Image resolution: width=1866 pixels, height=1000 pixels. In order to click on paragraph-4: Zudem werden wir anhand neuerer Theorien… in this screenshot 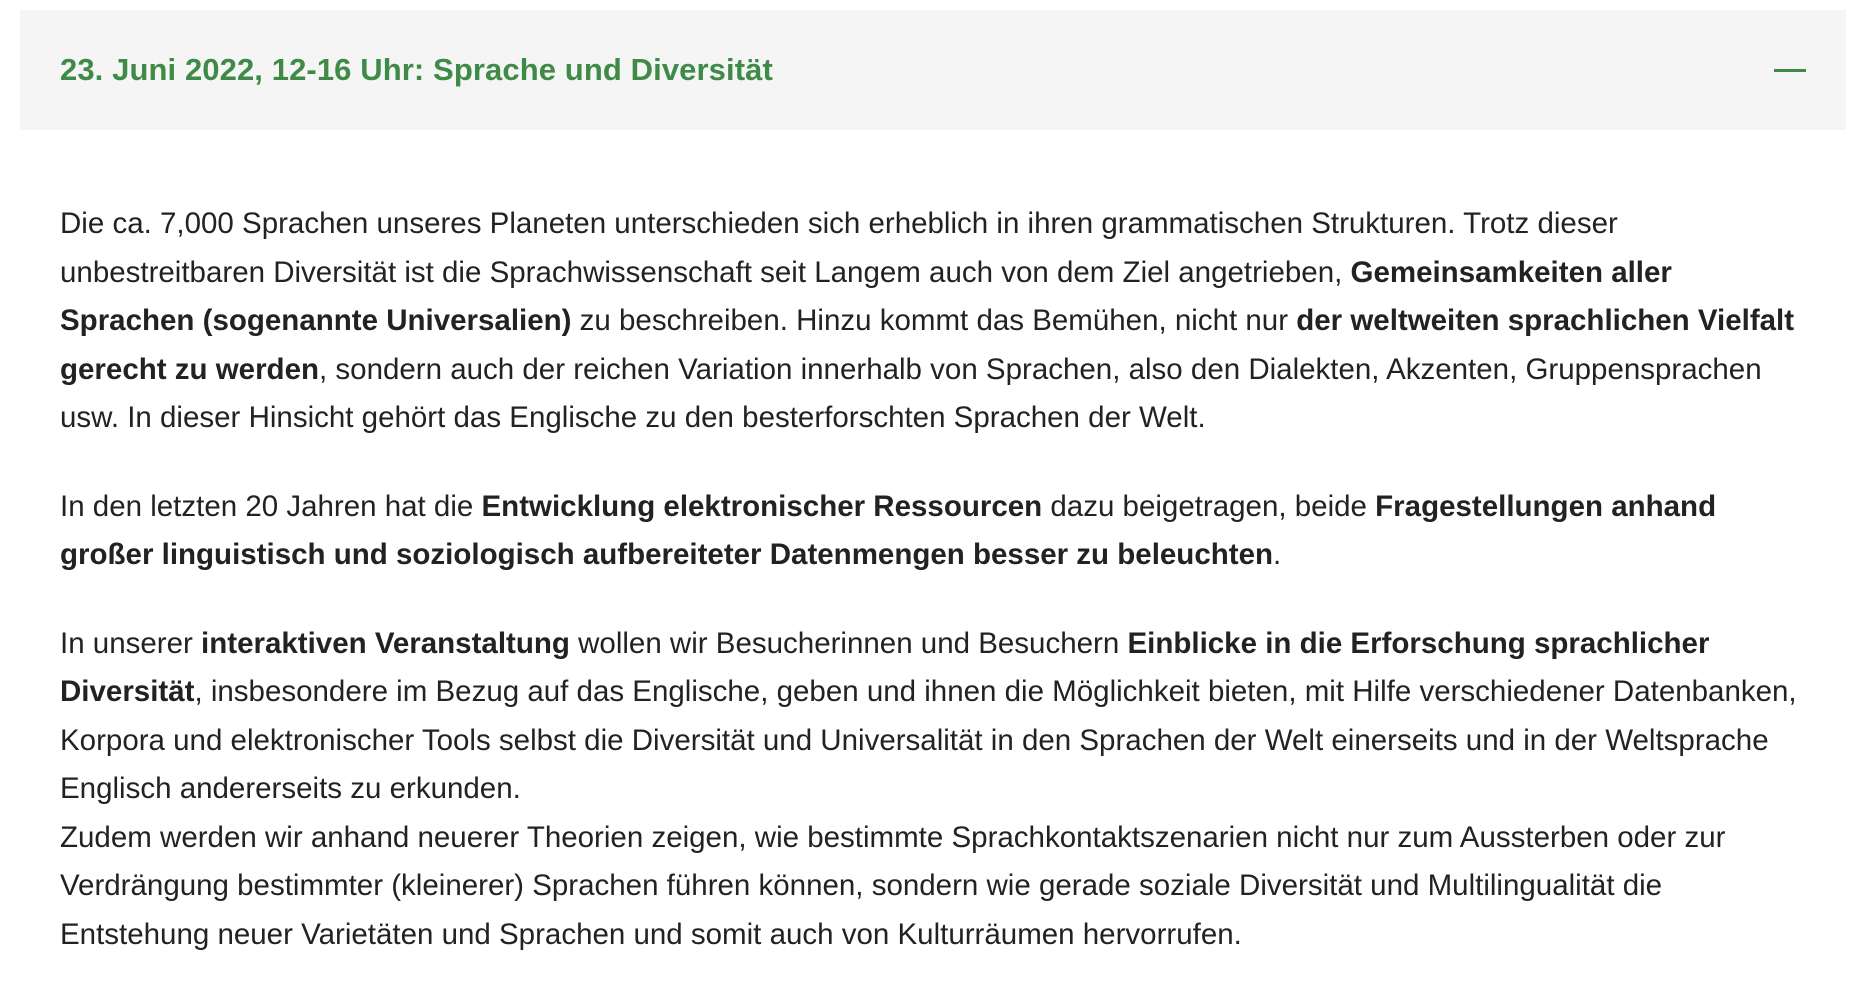, I will do `click(933, 887)`.